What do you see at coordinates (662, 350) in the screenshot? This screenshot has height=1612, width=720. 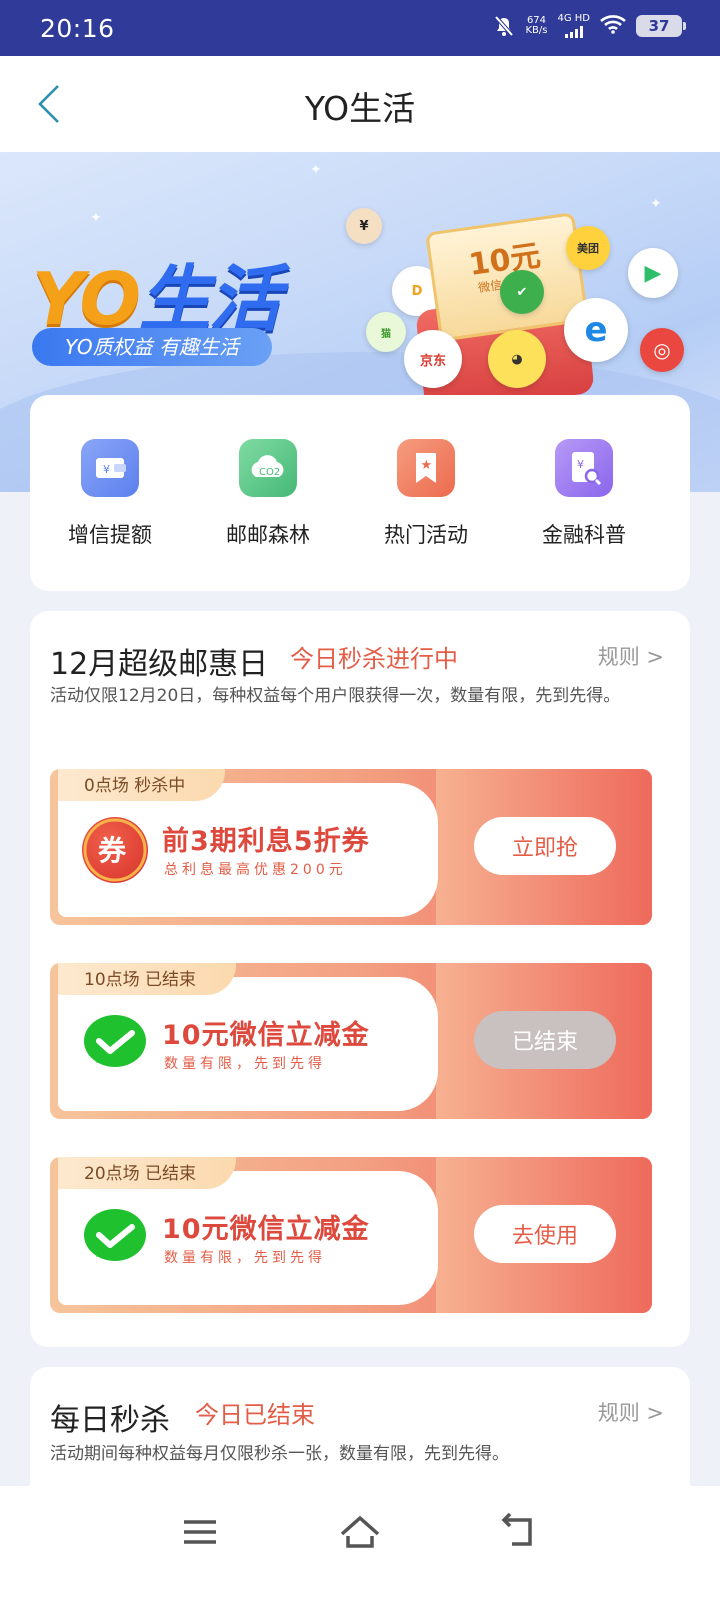 I see `netease-music-icon: ◎` at bounding box center [662, 350].